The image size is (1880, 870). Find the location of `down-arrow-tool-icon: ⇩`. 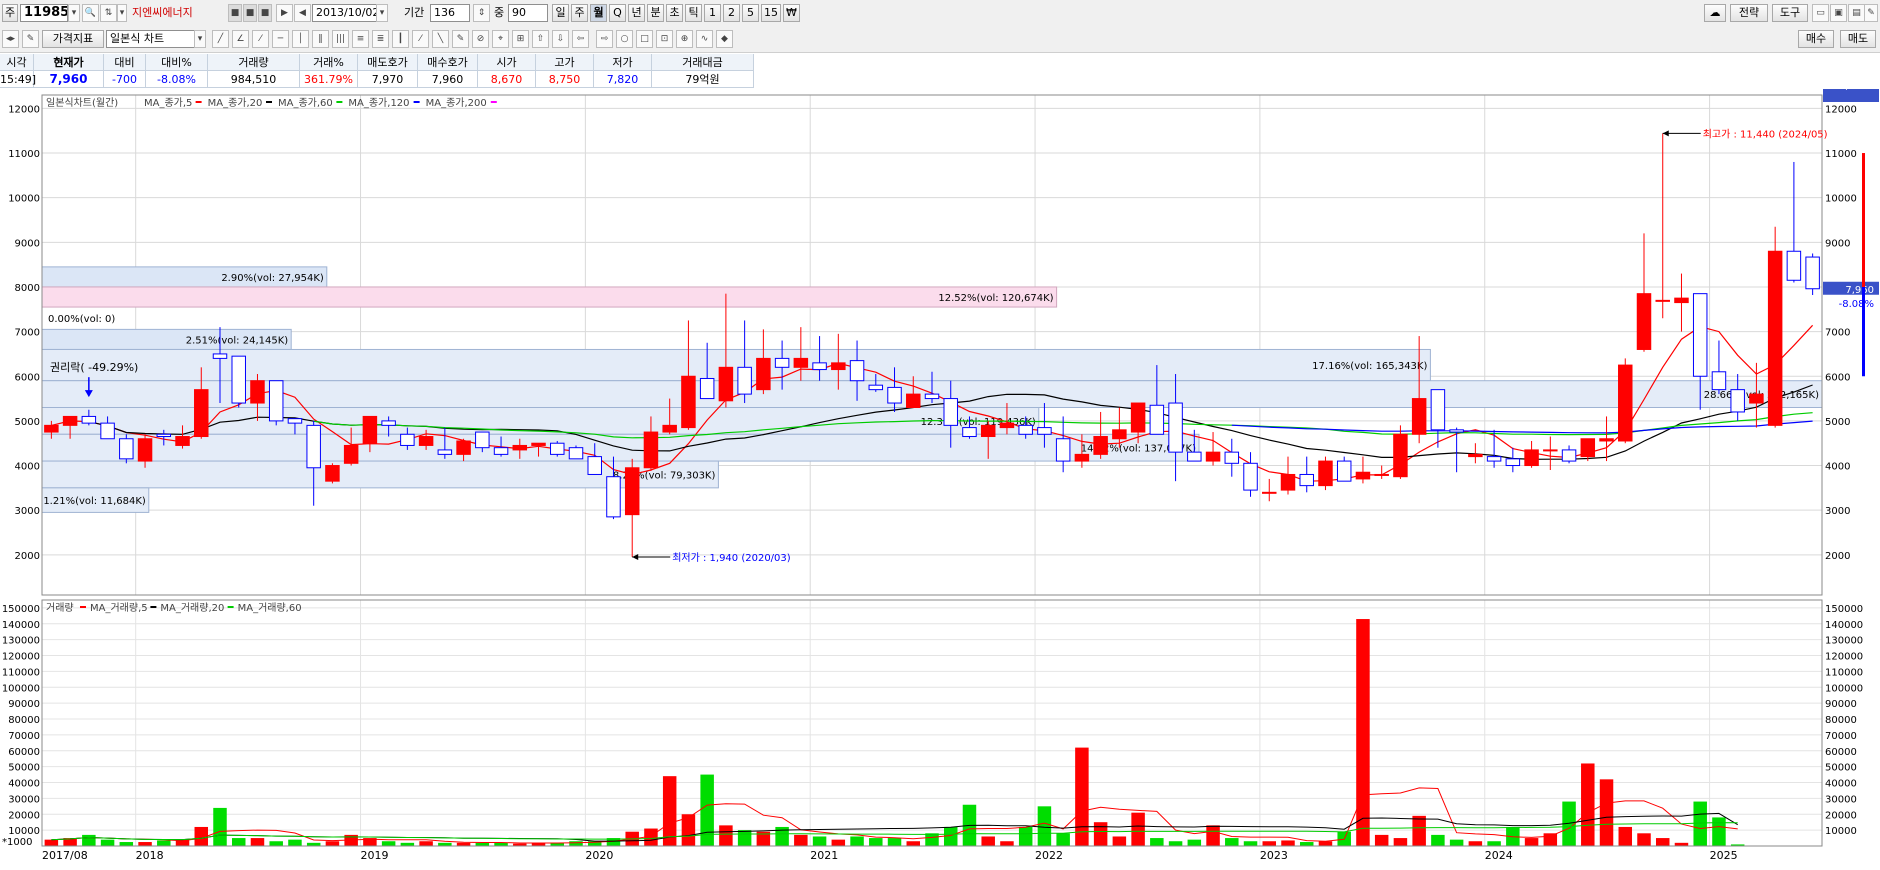

down-arrow-tool-icon: ⇩ is located at coordinates (560, 39).